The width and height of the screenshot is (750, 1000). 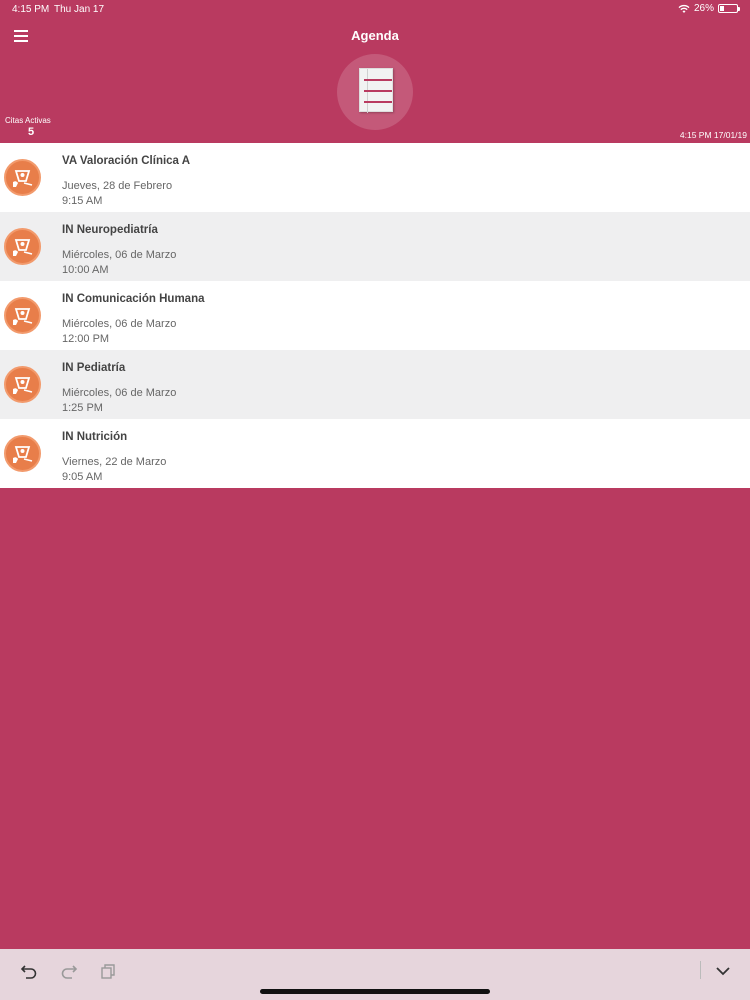 I want to click on battery-icon, so click(x=728, y=8).